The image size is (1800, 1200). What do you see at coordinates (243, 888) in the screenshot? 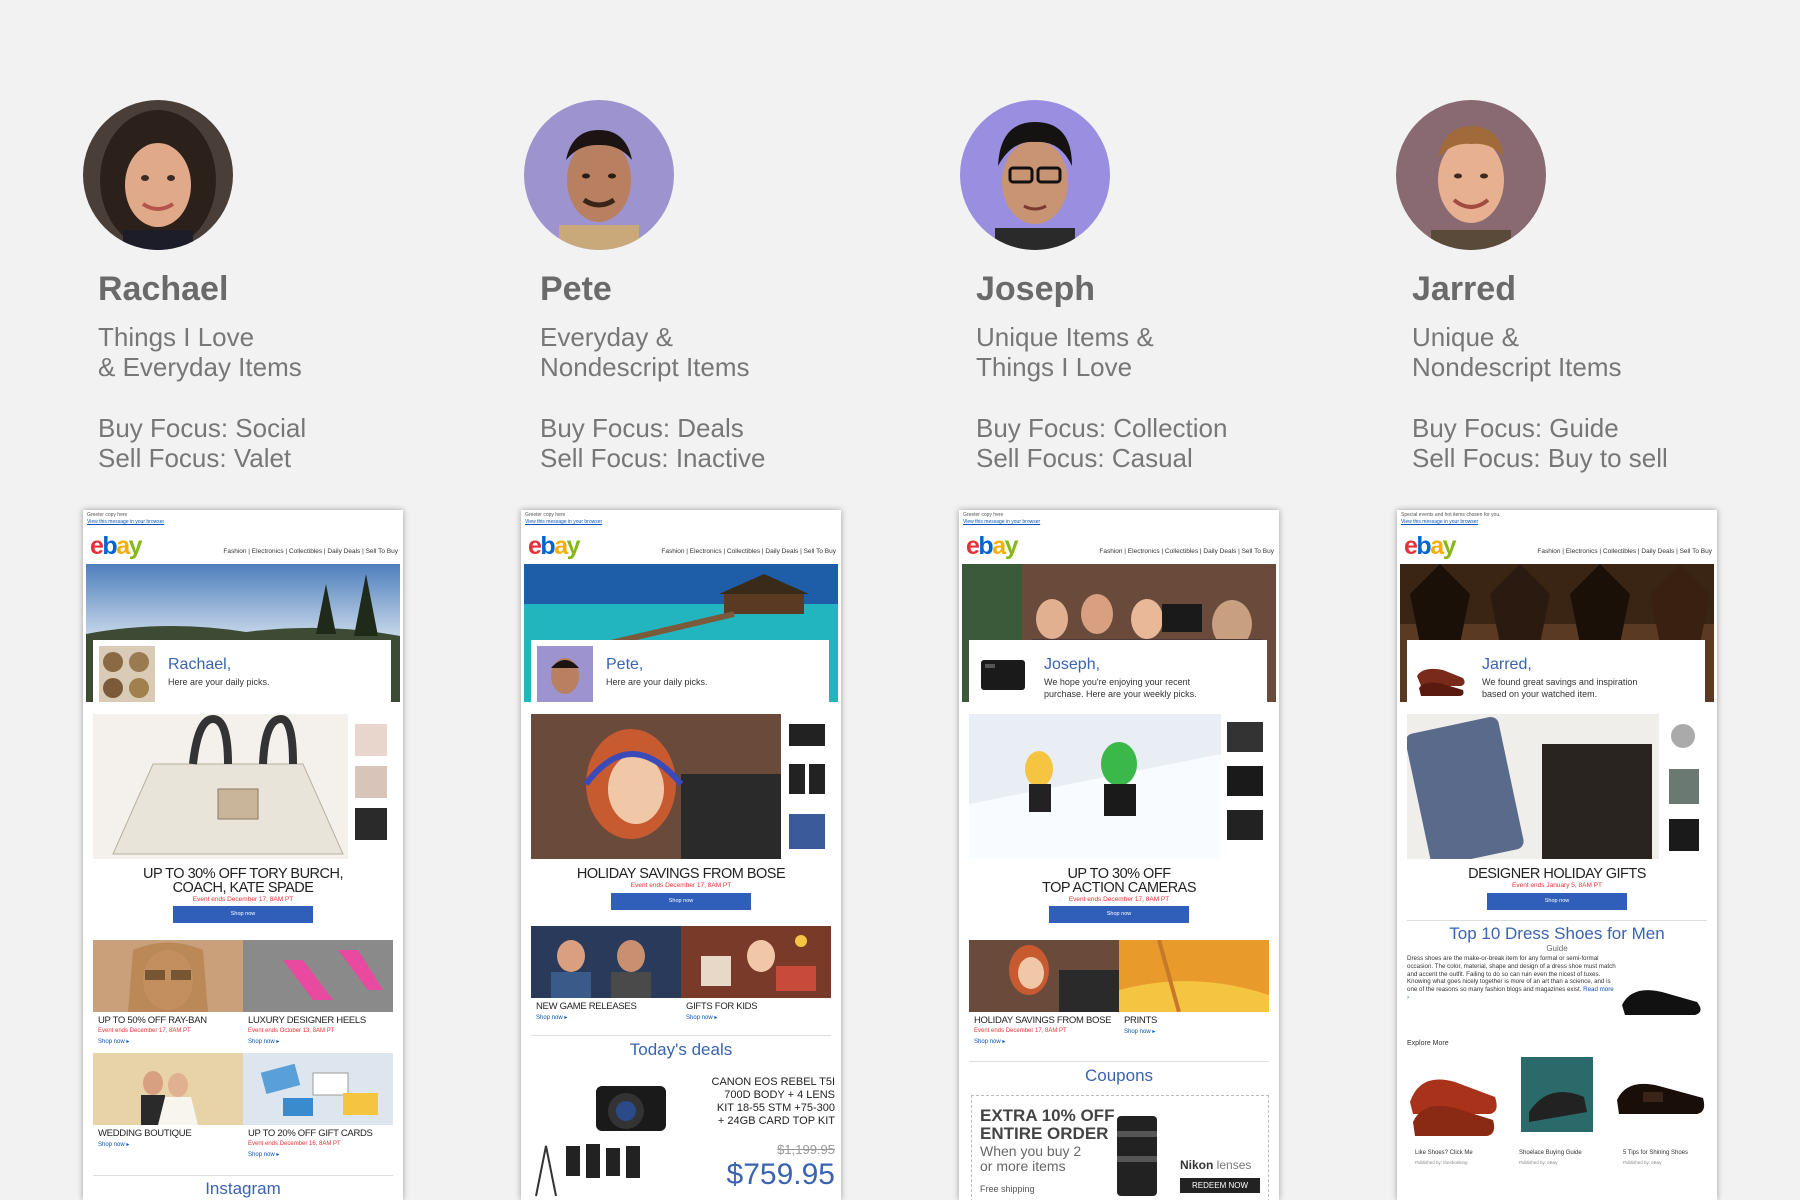
I see `feature-headline-line2: COACH, KATE SPADE` at bounding box center [243, 888].